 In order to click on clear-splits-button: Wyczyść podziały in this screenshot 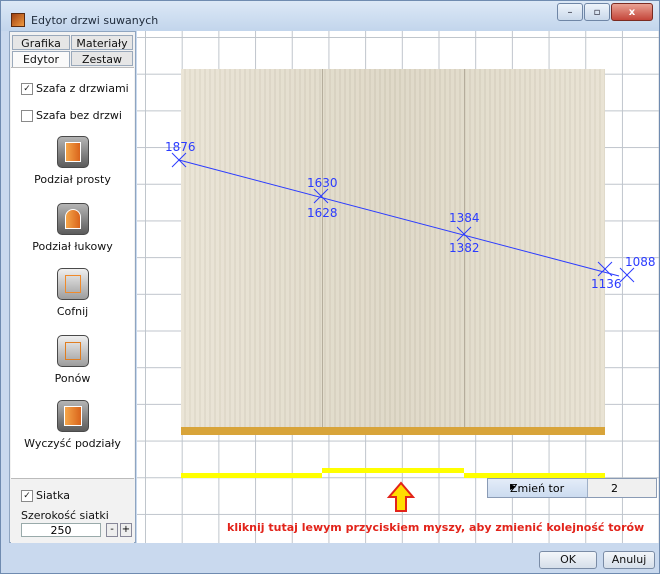, I will do `click(72, 425)`.